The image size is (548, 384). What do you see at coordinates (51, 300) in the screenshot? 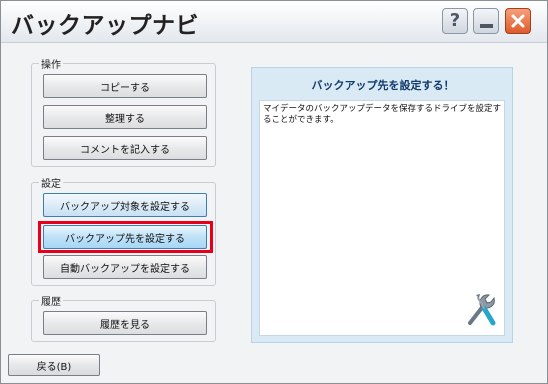
I see `history-group-label: 履歴` at bounding box center [51, 300].